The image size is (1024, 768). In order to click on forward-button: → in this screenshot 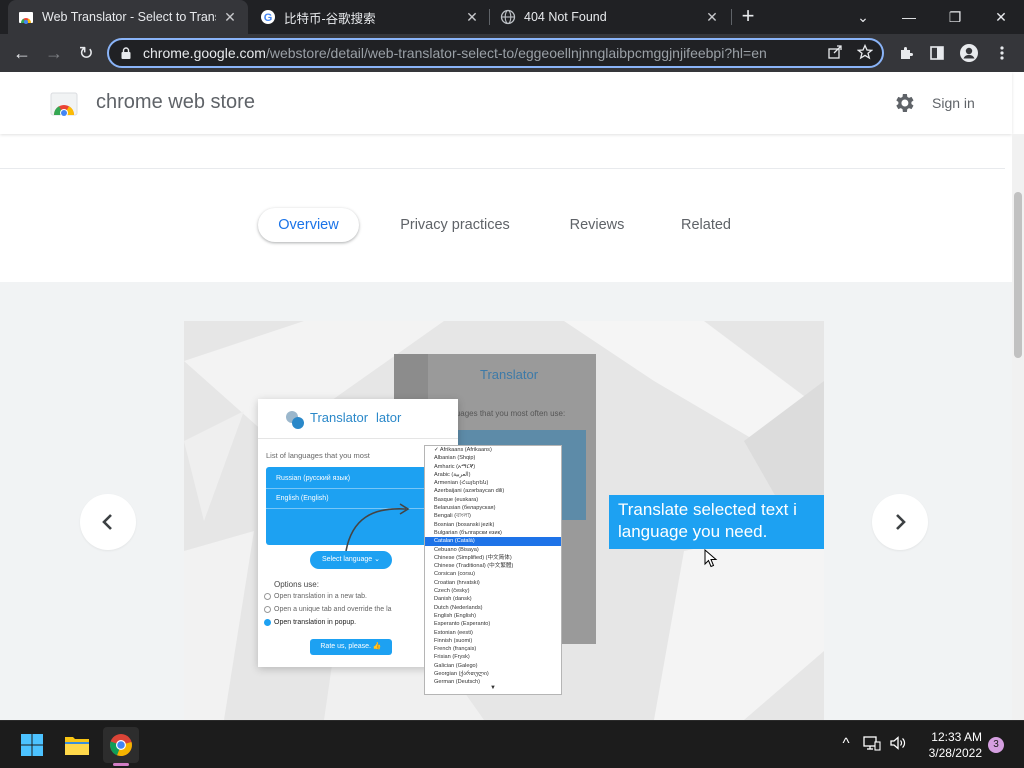, I will do `click(54, 53)`.